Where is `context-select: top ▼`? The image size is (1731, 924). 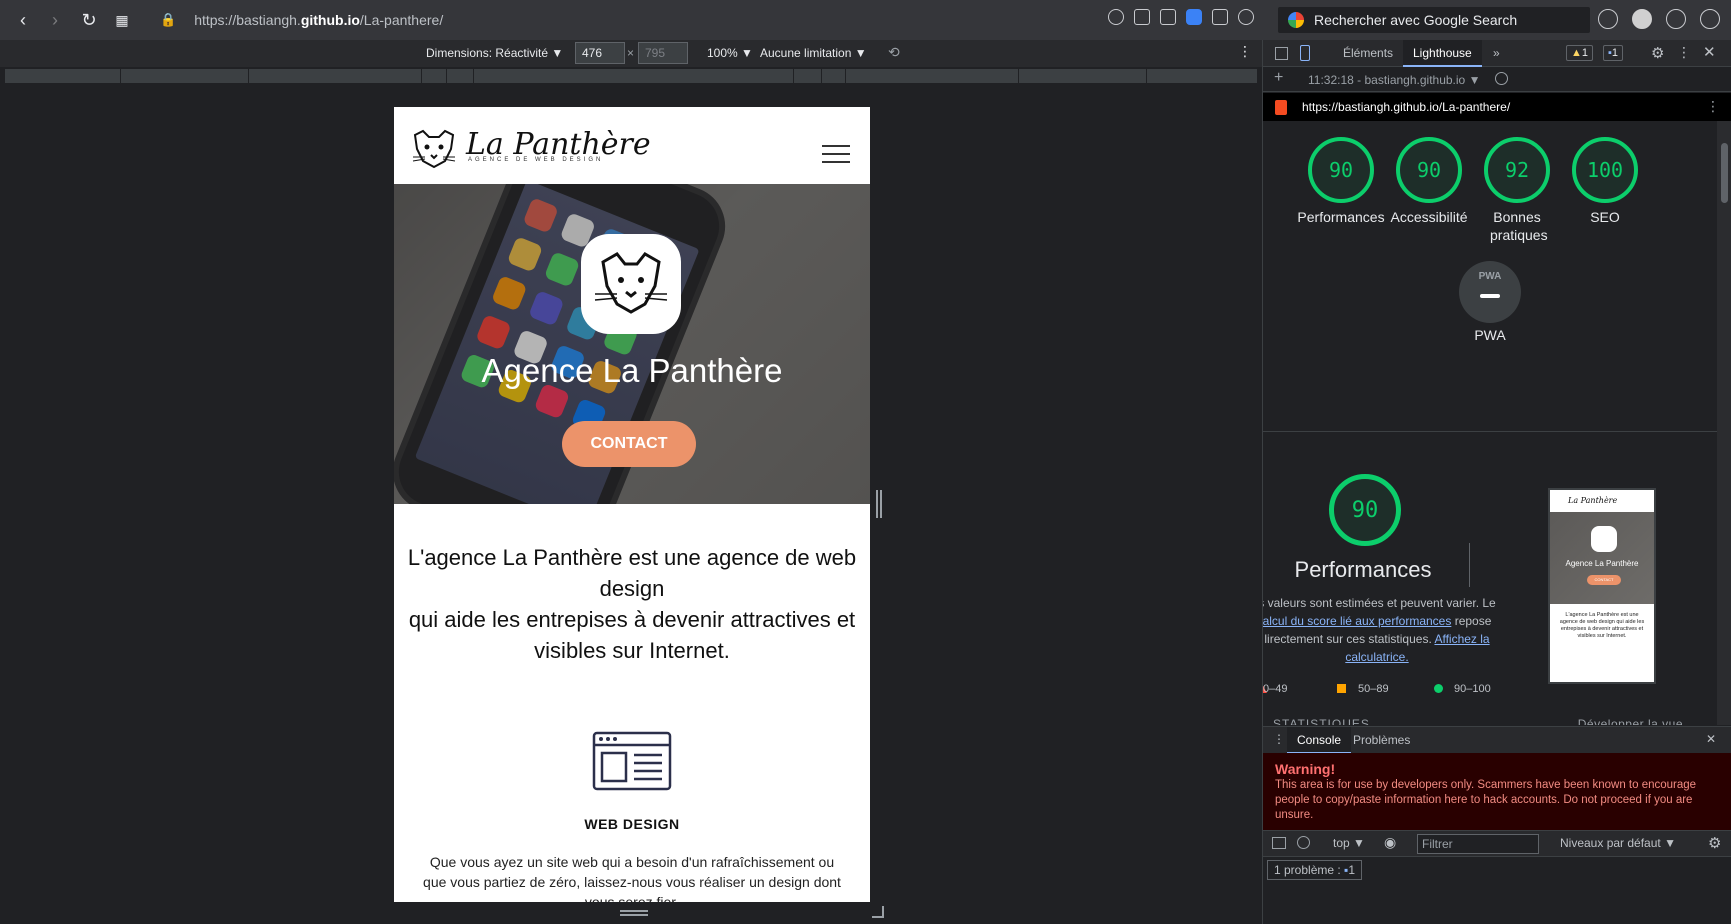
context-select: top ▼ is located at coordinates (1349, 843).